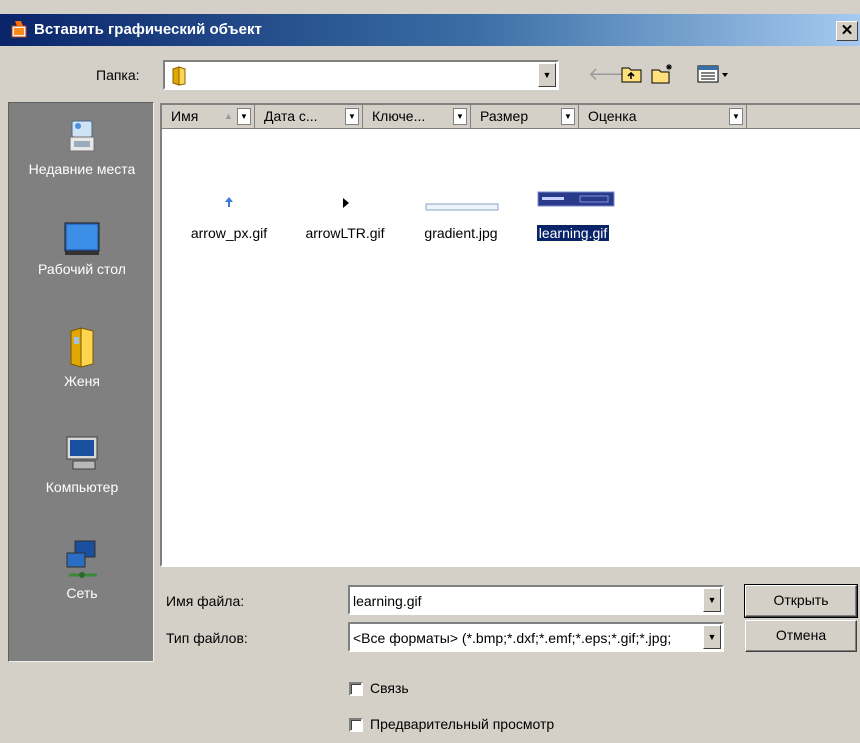 The height and width of the screenshot is (743, 860). I want to click on column-header-size: Размер ▼, so click(525, 117).